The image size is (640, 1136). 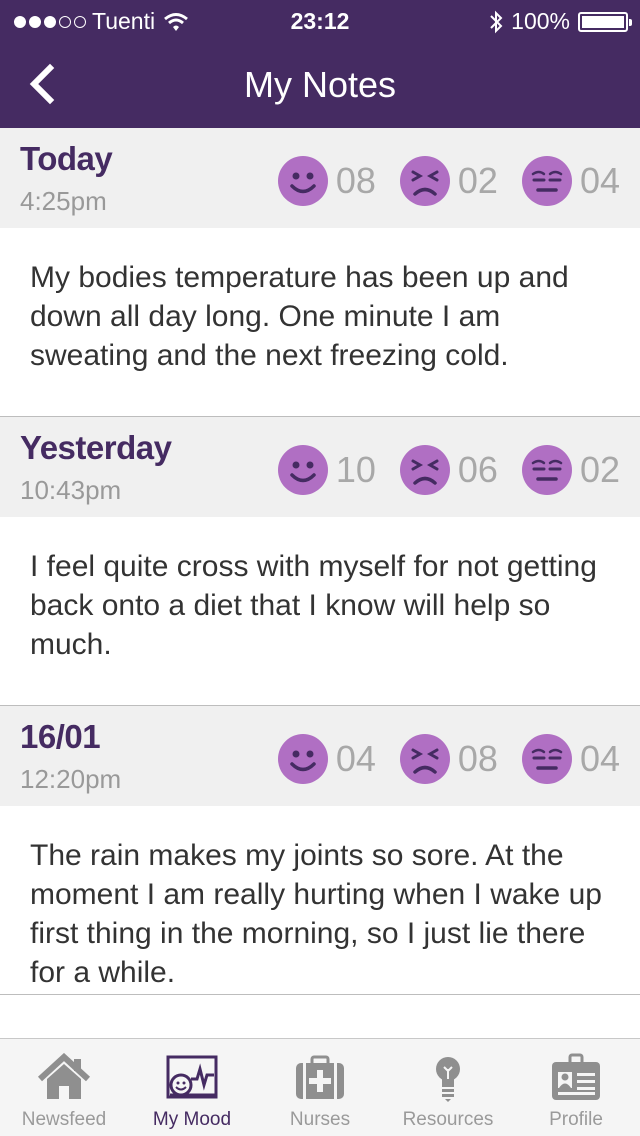 I want to click on tab-resources: Resources, so click(x=448, y=1087).